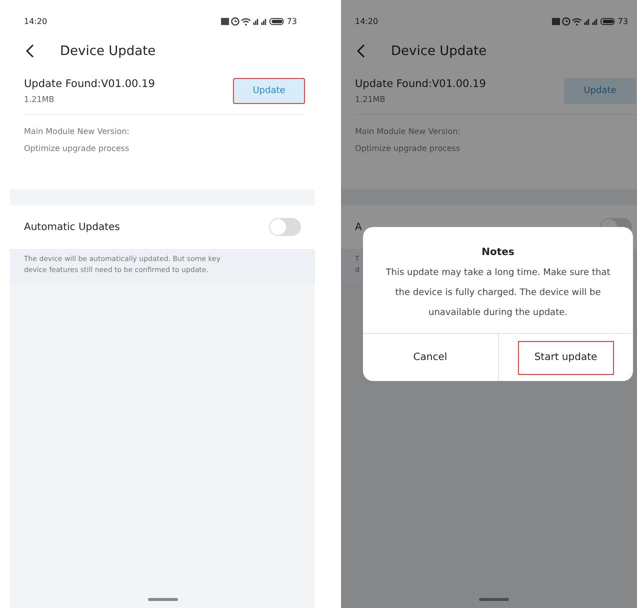  I want to click on dialog-message: This update may take a long time. Make sure that the device is fully charged. The device will be unavailable during the update., so click(498, 293).